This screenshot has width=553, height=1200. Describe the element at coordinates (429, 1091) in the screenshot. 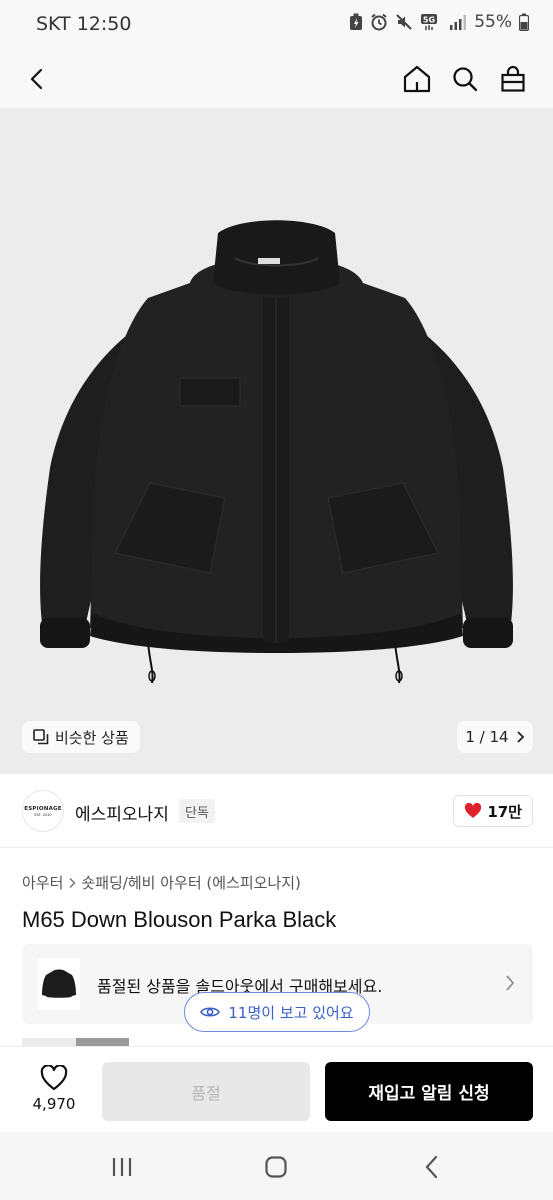

I see `restock-alert-button: 재입고 알림 신청` at that location.